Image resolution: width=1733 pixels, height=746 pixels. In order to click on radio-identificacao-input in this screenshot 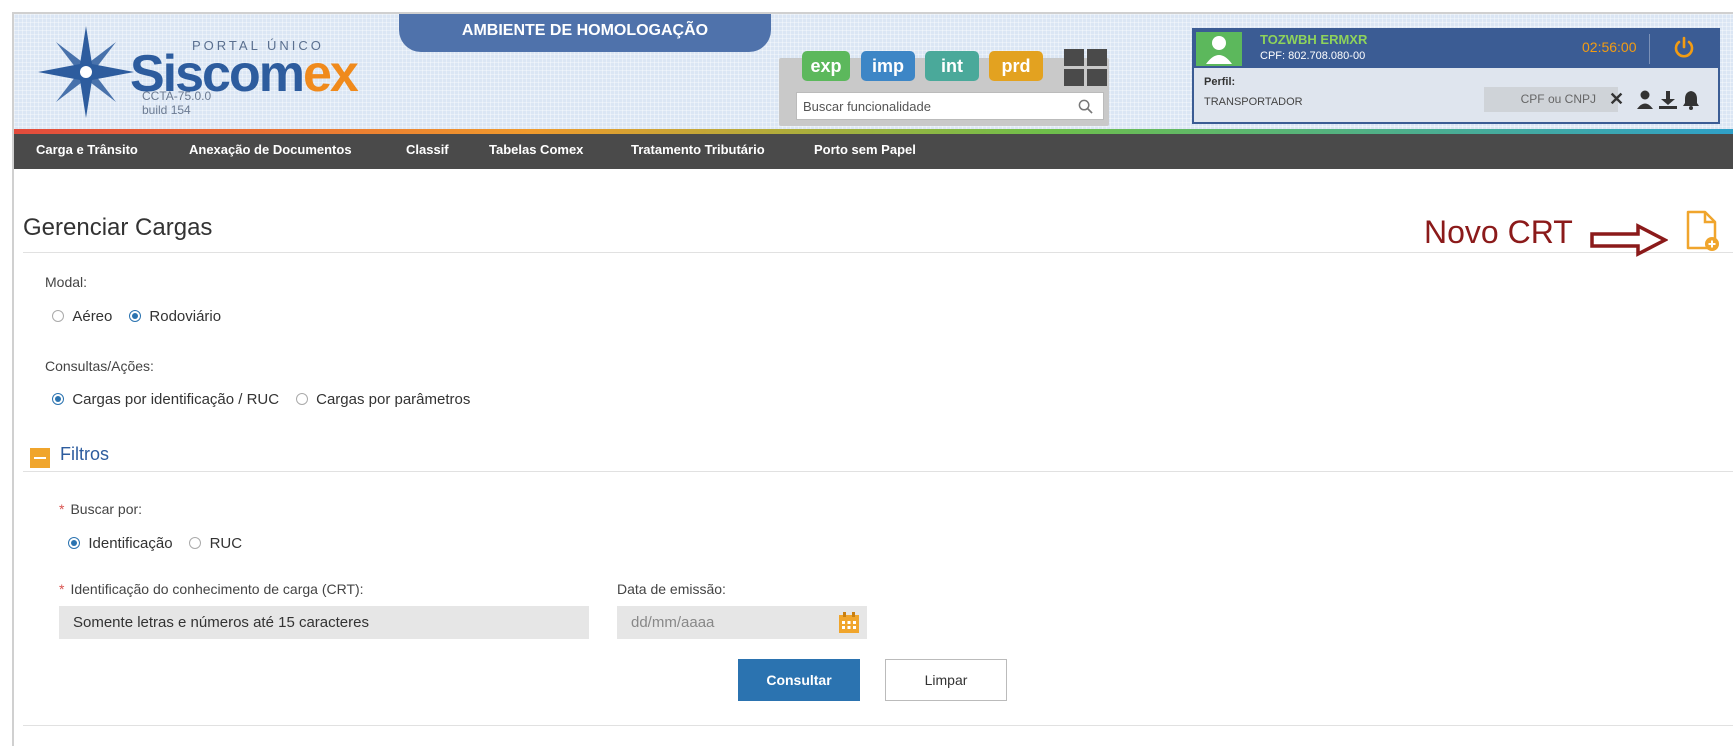, I will do `click(74, 543)`.